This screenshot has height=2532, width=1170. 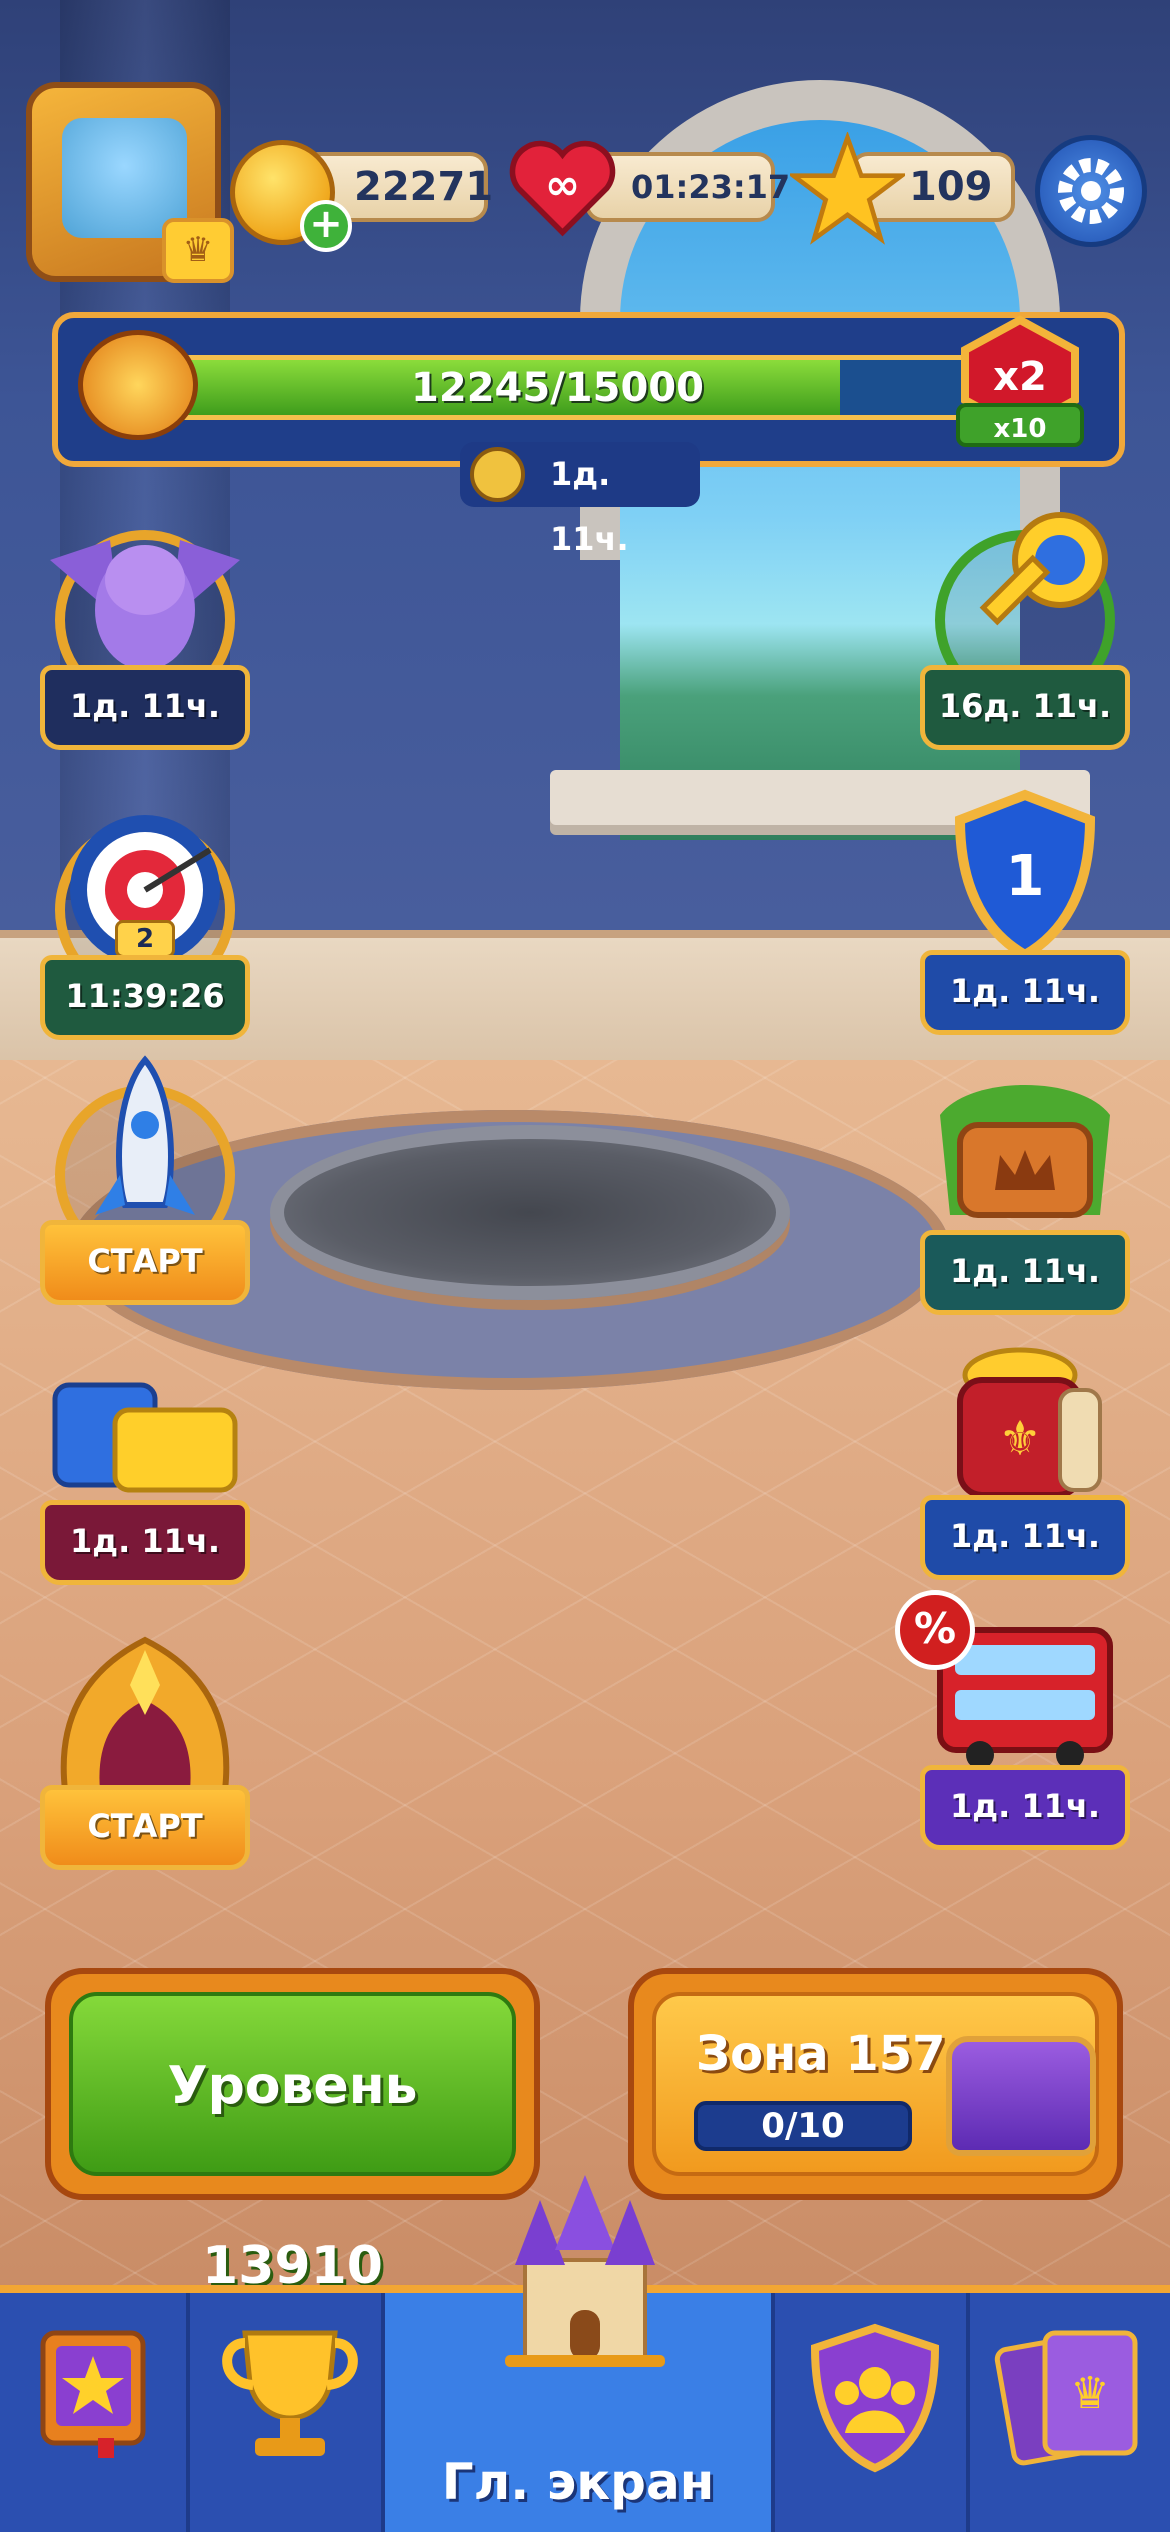 What do you see at coordinates (145, 605) in the screenshot?
I see `dragon-icon` at bounding box center [145, 605].